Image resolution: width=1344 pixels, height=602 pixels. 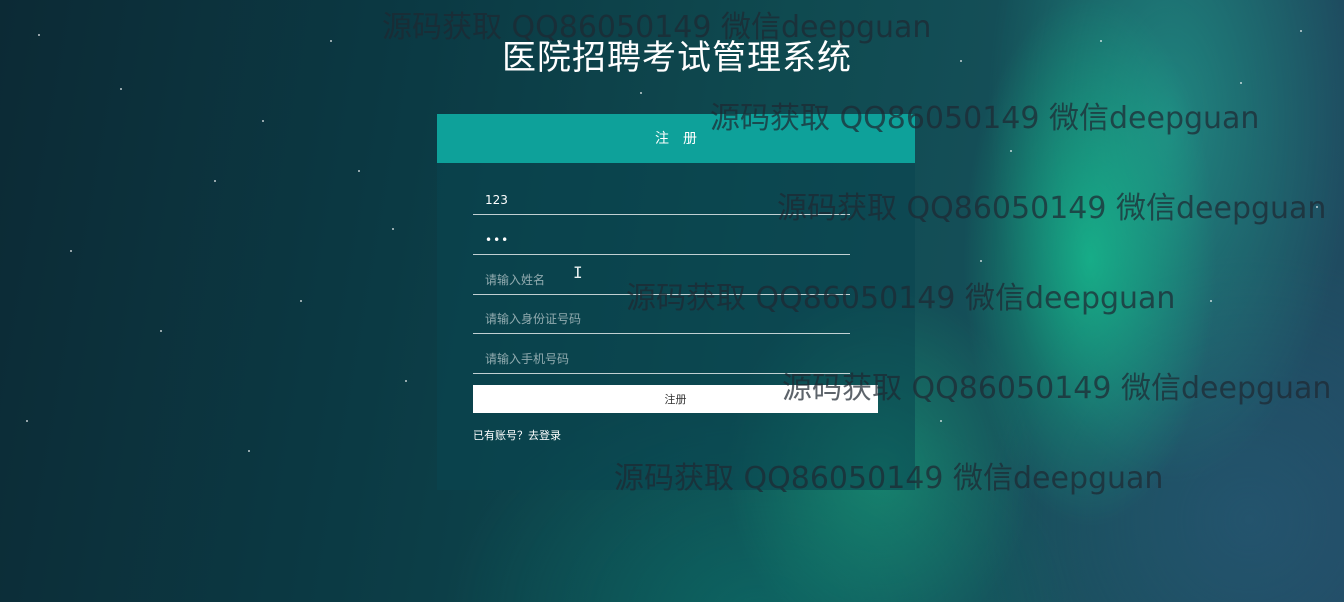 I want to click on password-input, so click(x=661, y=240).